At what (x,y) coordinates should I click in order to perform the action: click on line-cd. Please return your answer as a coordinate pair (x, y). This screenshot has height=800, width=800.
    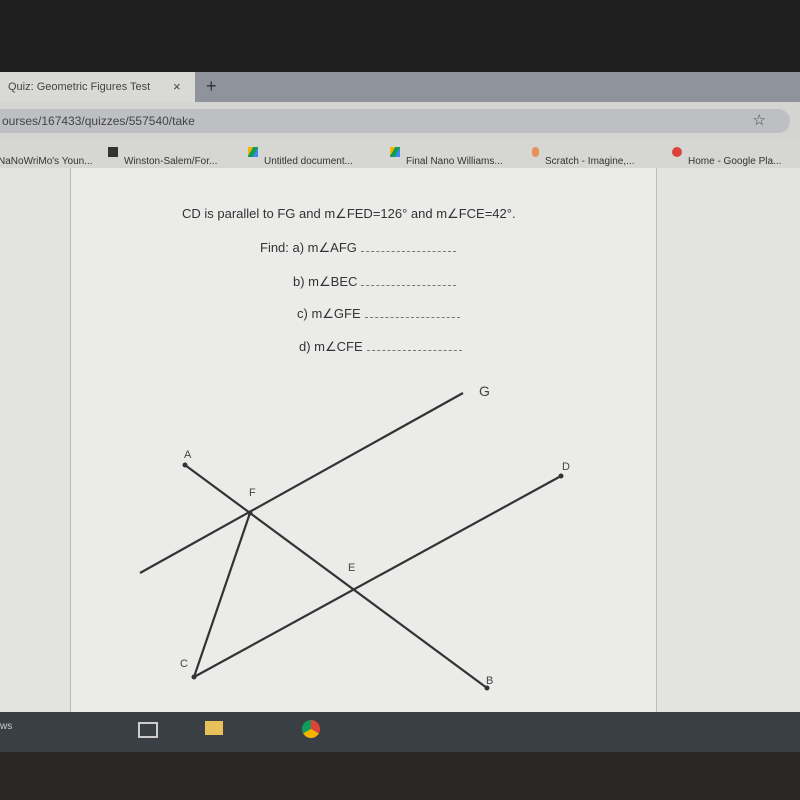
    Looking at the image, I should click on (377, 576).